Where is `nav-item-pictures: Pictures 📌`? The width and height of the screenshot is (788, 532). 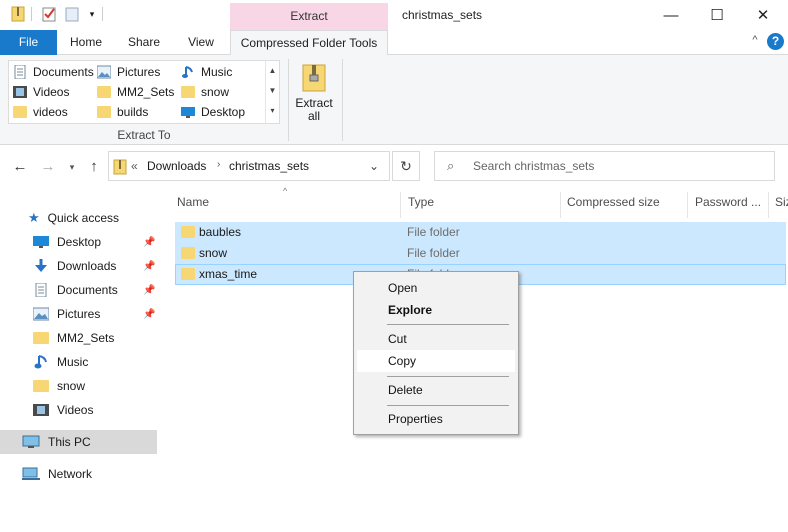
nav-item-pictures: Pictures 📌 is located at coordinates (96, 314).